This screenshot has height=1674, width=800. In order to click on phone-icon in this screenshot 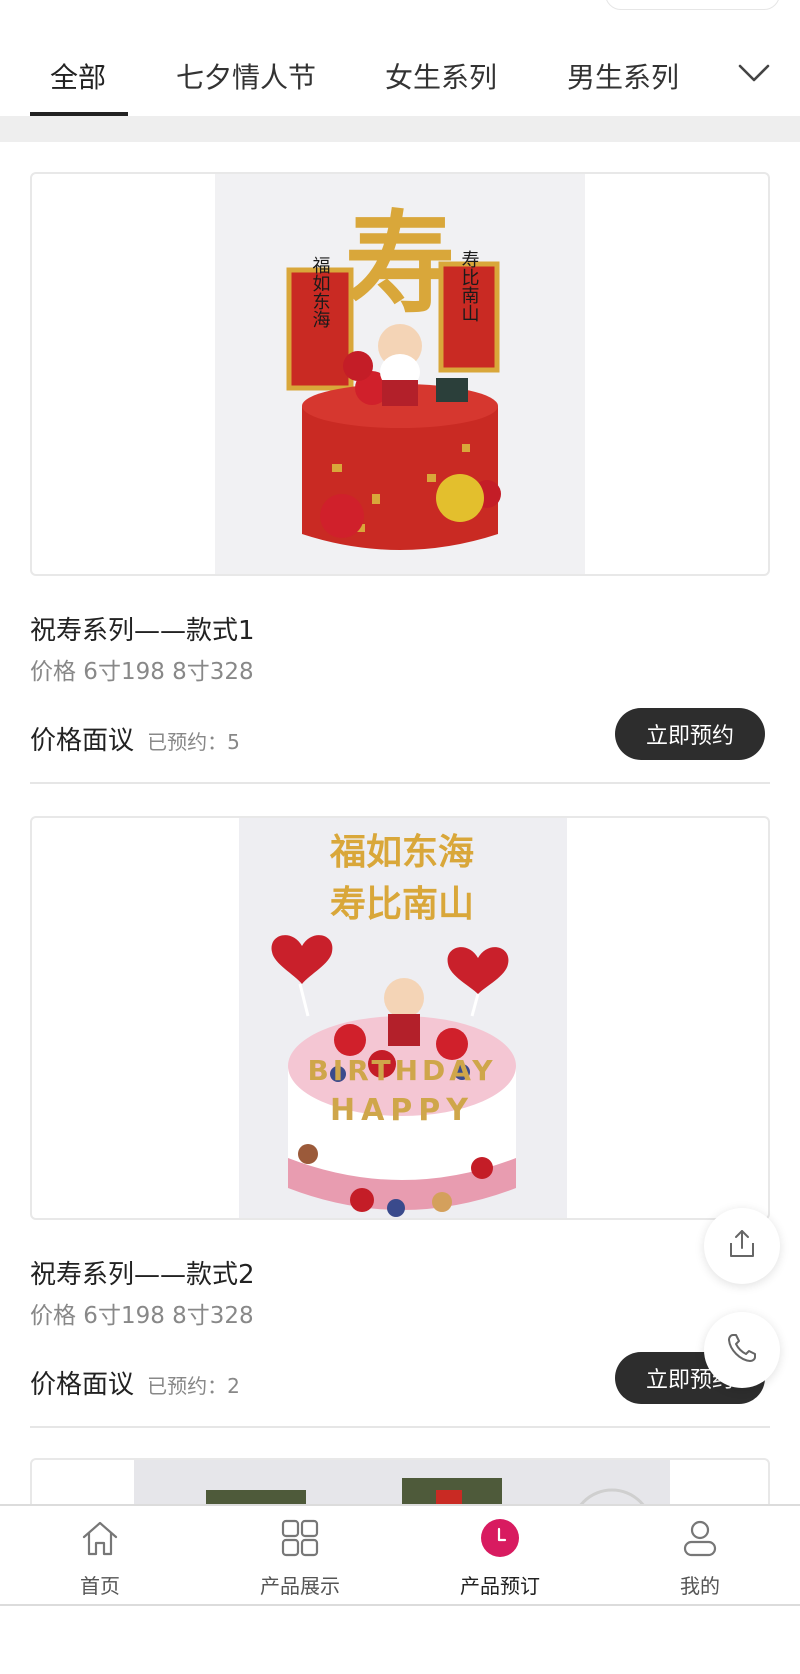, I will do `click(742, 1350)`.